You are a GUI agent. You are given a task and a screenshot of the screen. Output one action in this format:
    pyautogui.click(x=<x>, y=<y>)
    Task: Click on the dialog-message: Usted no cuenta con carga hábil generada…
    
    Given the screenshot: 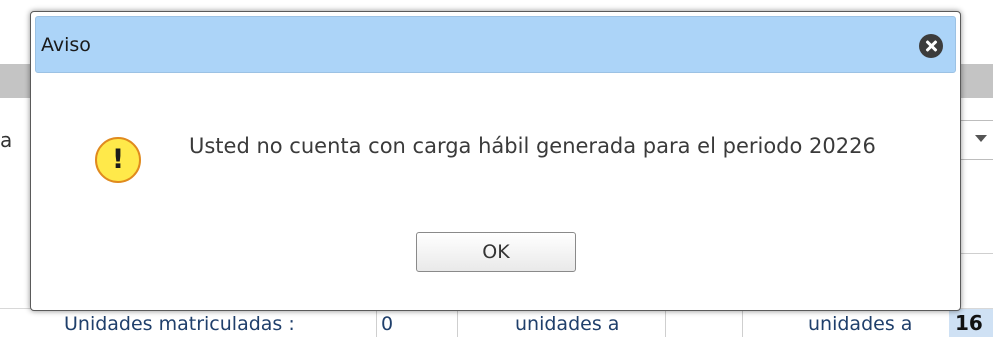 What is the action you would take?
    pyautogui.click(x=532, y=146)
    